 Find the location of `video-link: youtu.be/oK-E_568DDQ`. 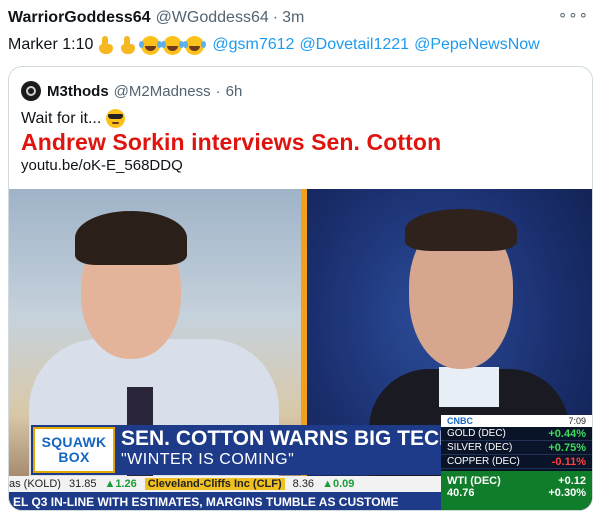

video-link: youtu.be/oK-E_568DDQ is located at coordinates (102, 165).